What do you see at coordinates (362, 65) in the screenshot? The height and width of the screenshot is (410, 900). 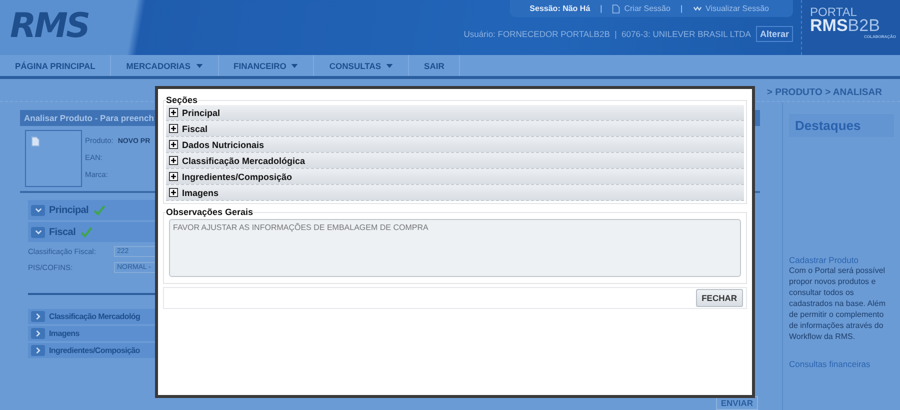 I see `nav-item: CONSULTAS` at bounding box center [362, 65].